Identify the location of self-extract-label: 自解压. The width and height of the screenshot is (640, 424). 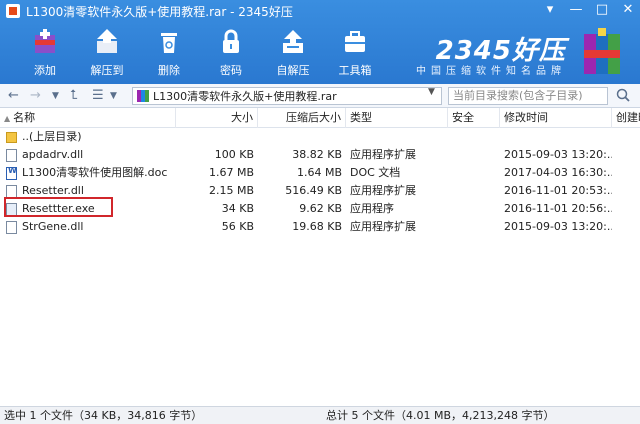
(293, 70).